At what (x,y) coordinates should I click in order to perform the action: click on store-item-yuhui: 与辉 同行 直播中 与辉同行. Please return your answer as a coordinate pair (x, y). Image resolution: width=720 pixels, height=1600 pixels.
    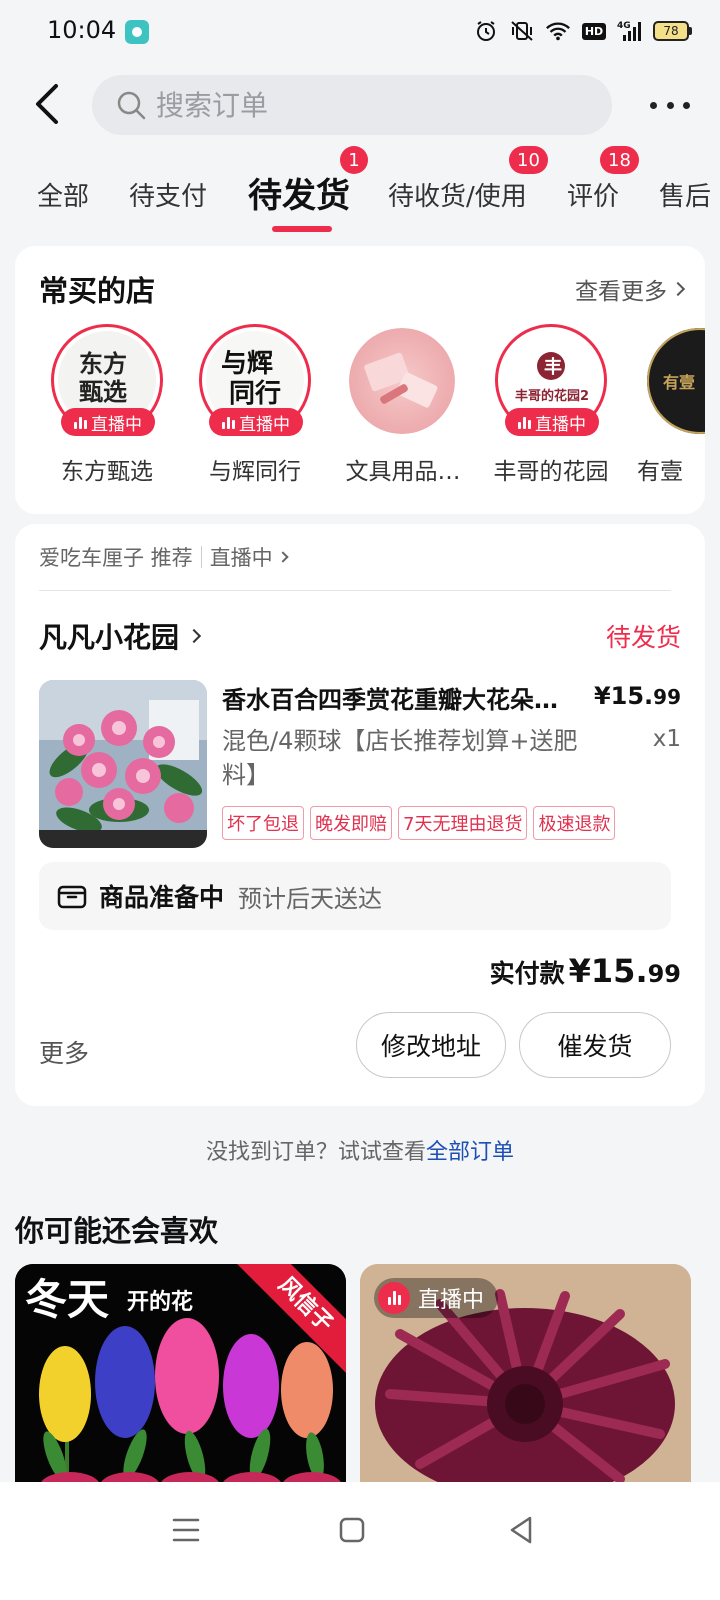
    Looking at the image, I should click on (254, 411).